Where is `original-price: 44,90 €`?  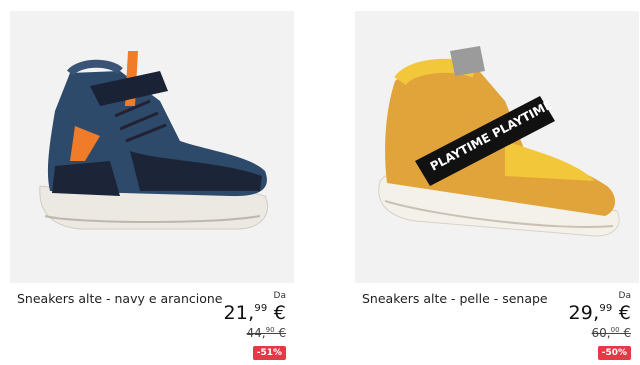
original-price: 44,90 € is located at coordinates (266, 333).